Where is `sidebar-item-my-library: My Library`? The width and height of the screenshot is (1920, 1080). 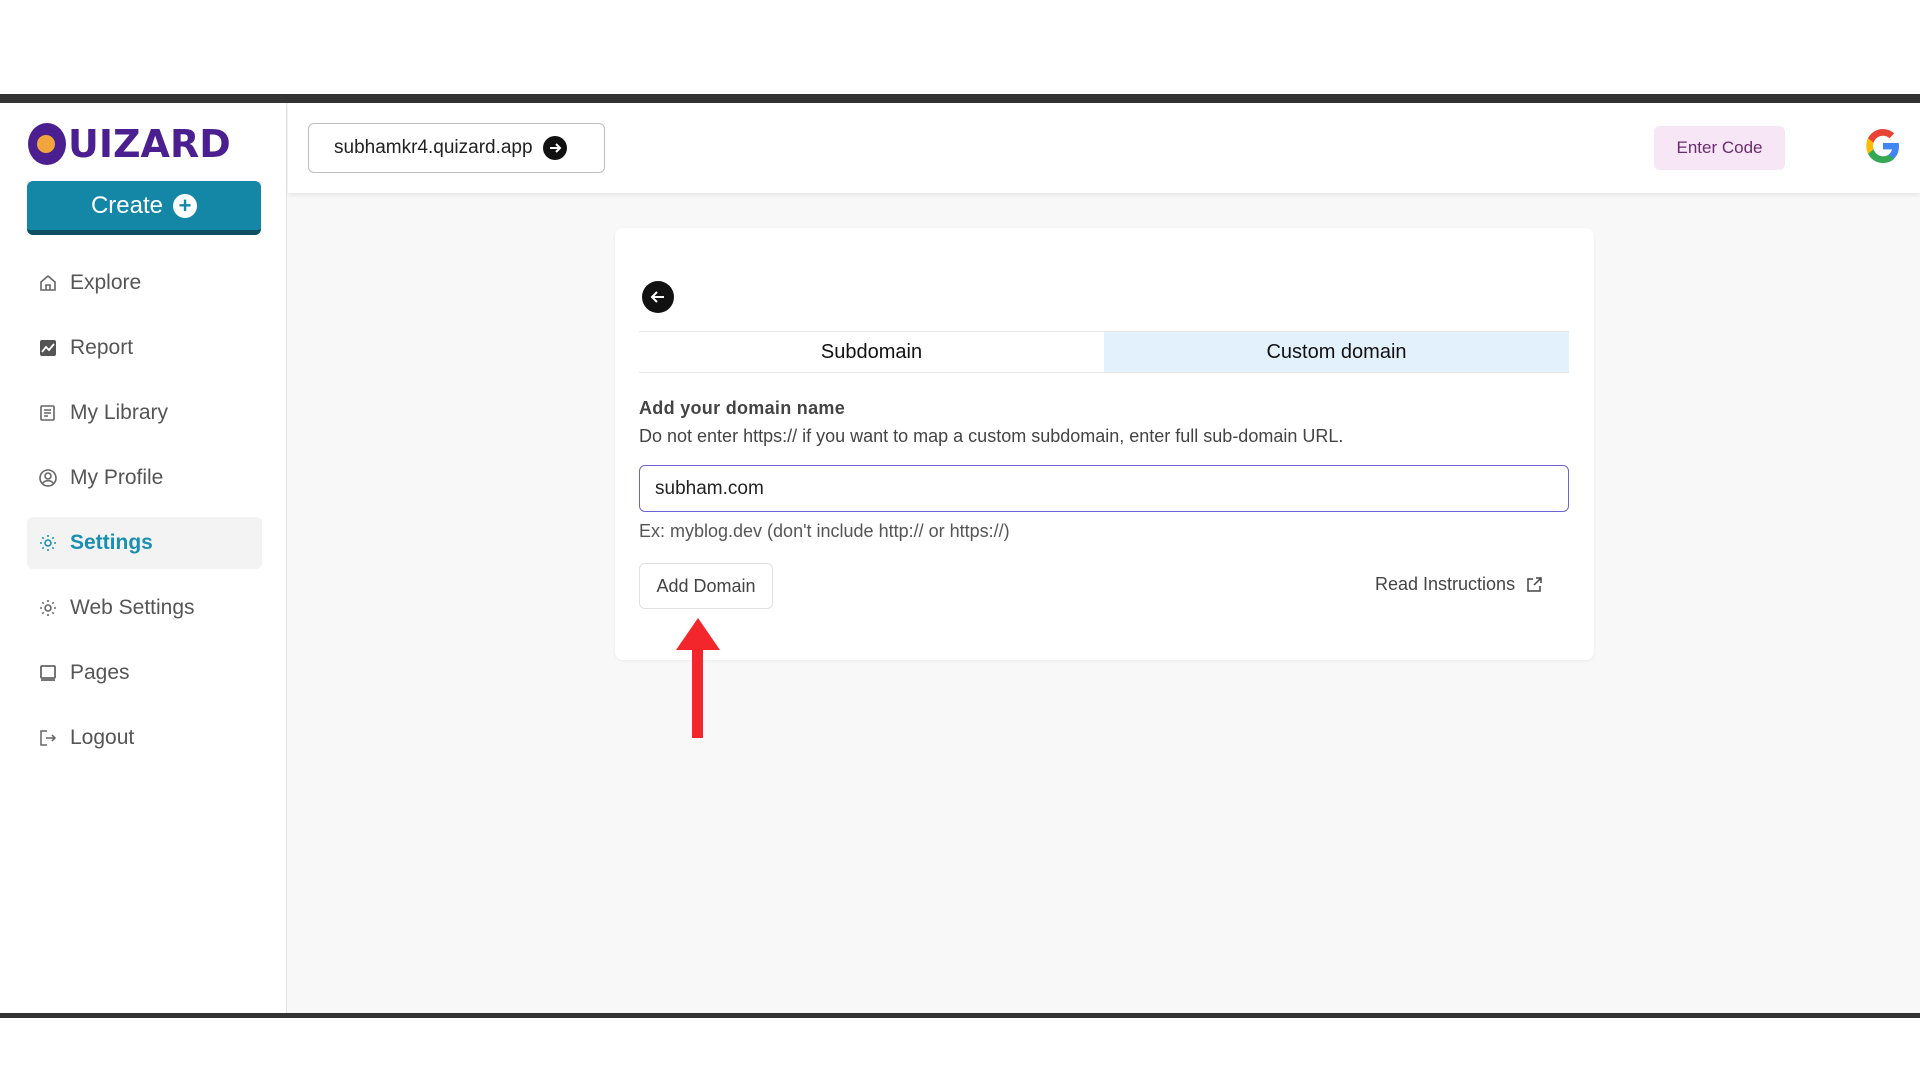
sidebar-item-my-library: My Library is located at coordinates (144, 413).